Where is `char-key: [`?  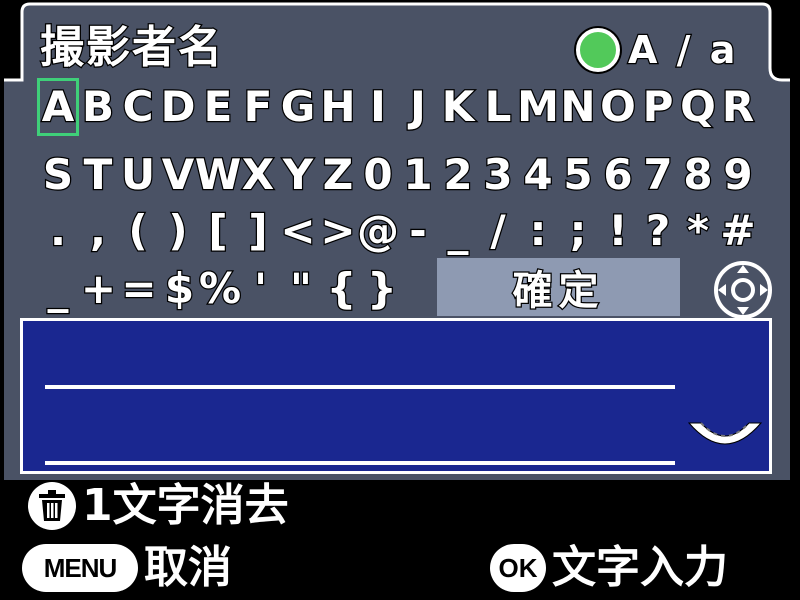
char-key: [ is located at coordinates (218, 231).